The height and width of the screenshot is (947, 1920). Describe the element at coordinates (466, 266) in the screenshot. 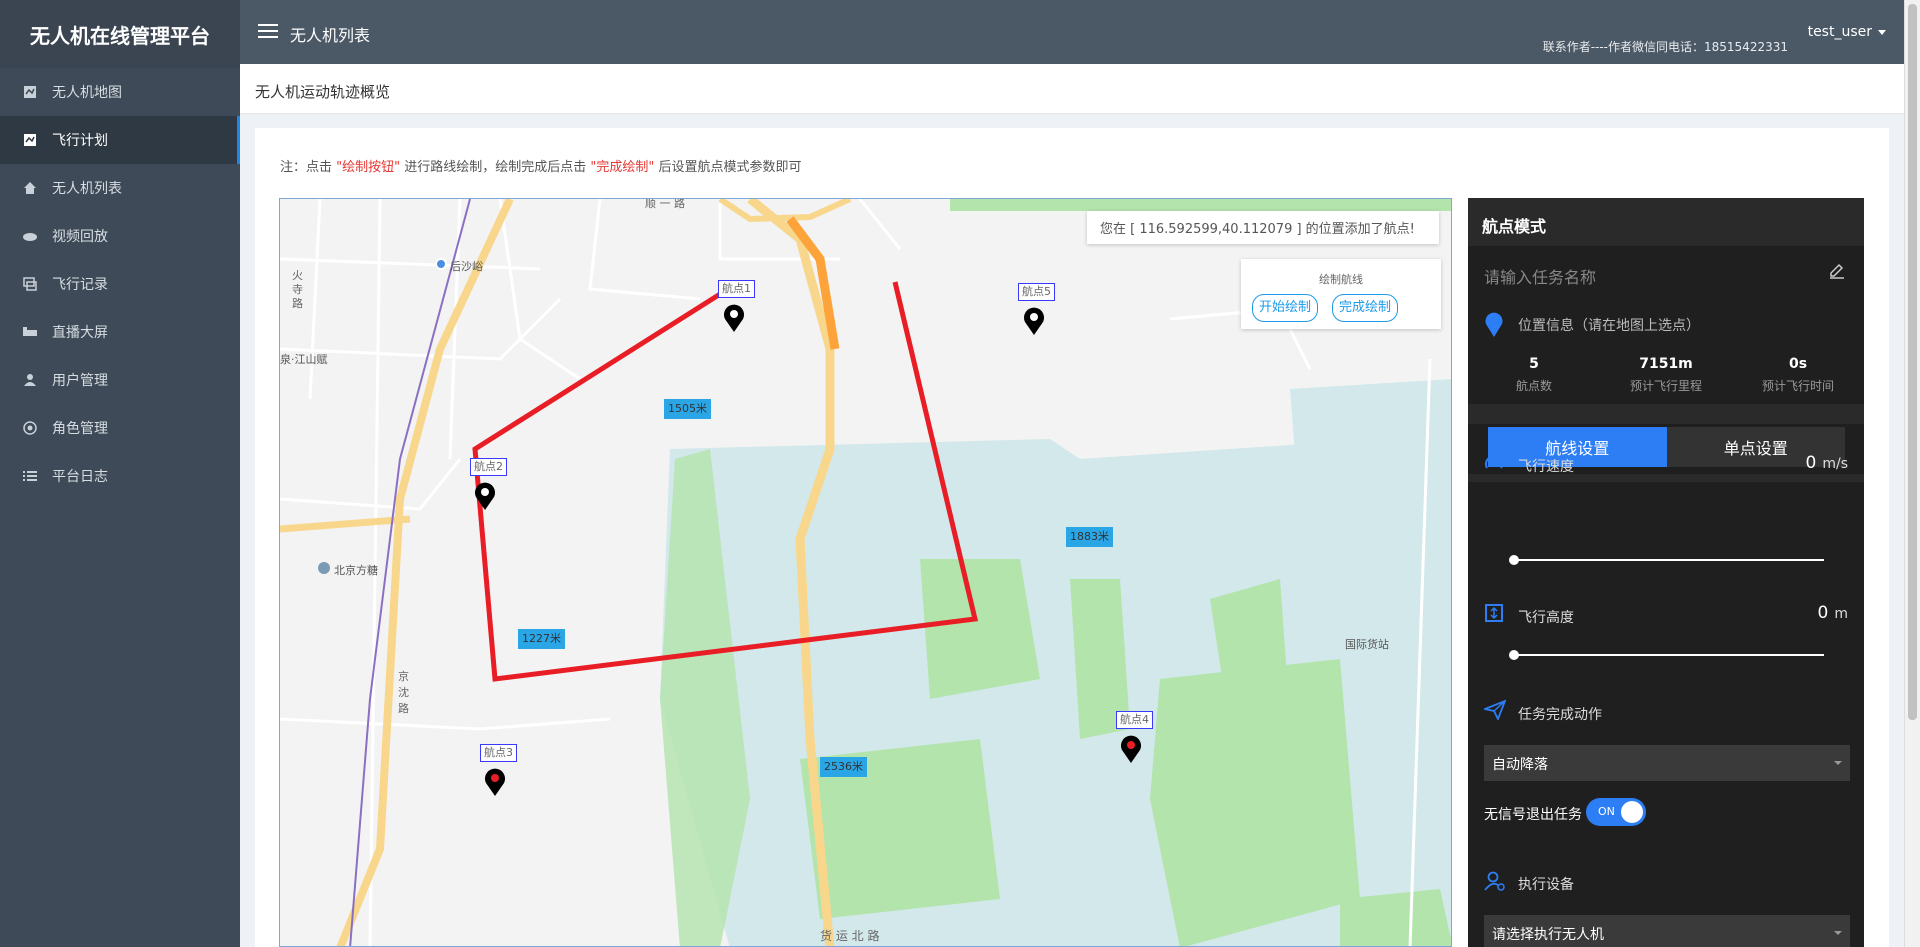

I see `map-place-label: 后沙峪` at that location.